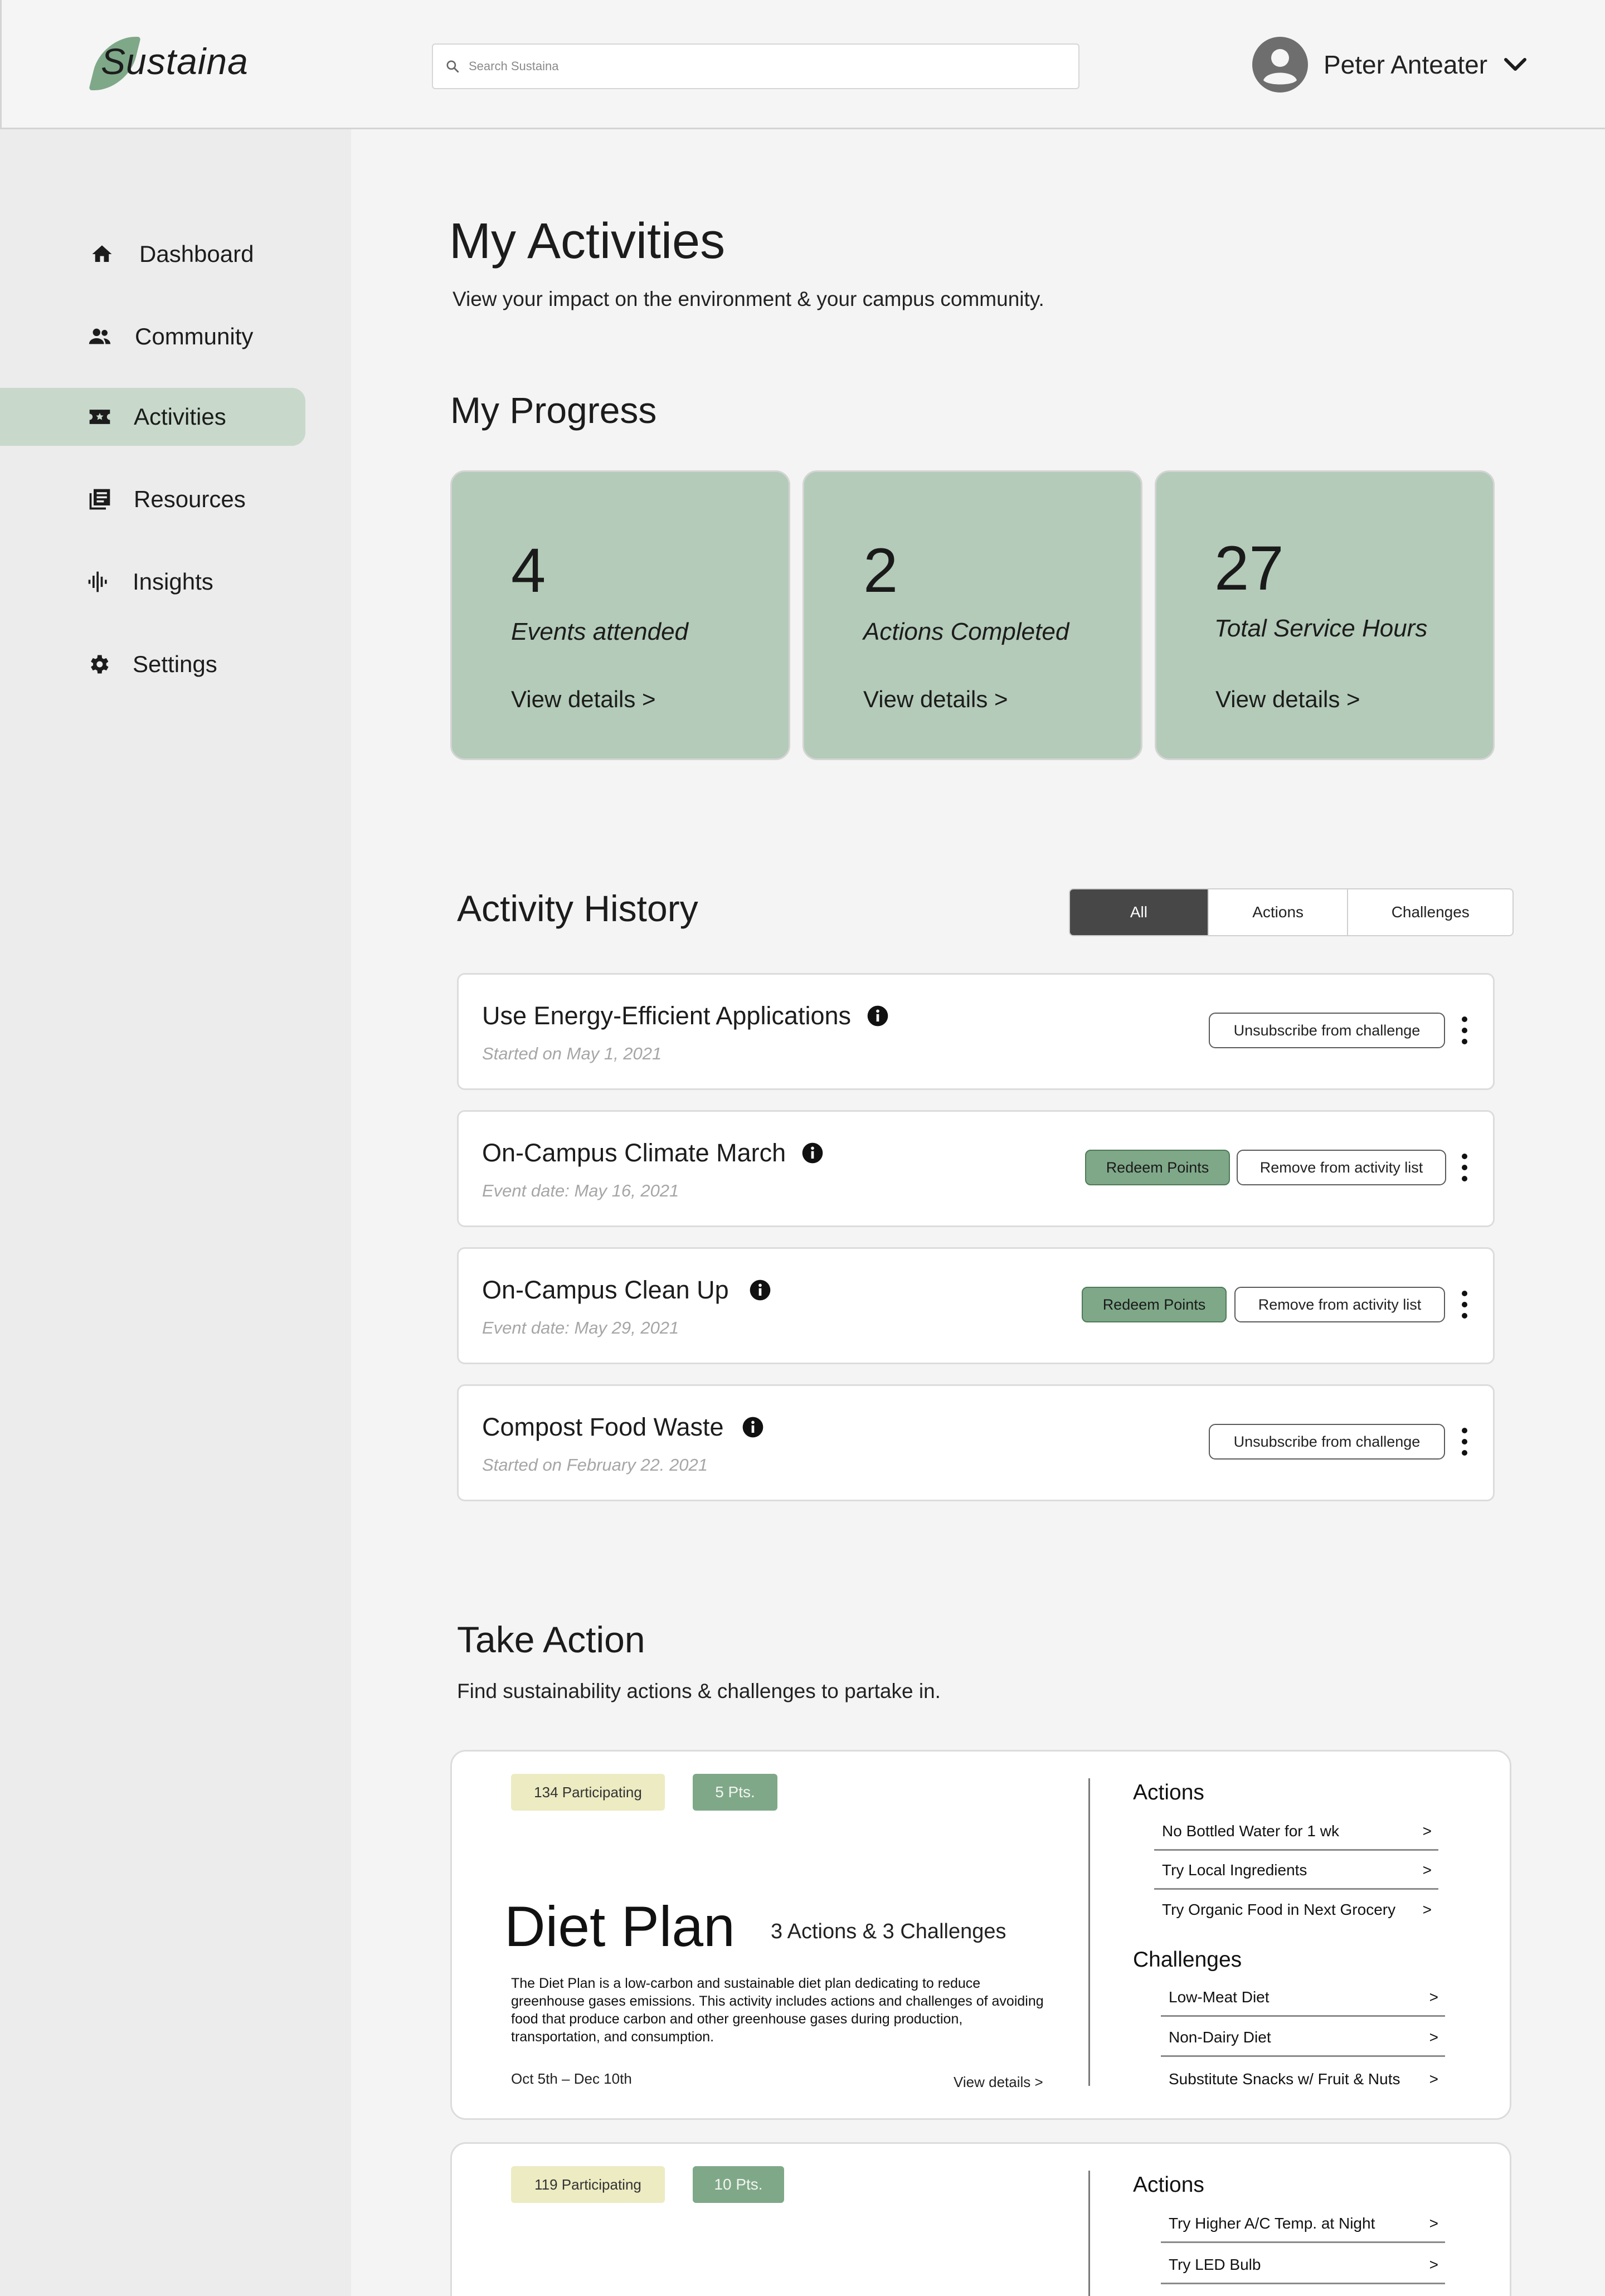 The width and height of the screenshot is (1605, 2296). I want to click on stat-value: 4, so click(528, 570).